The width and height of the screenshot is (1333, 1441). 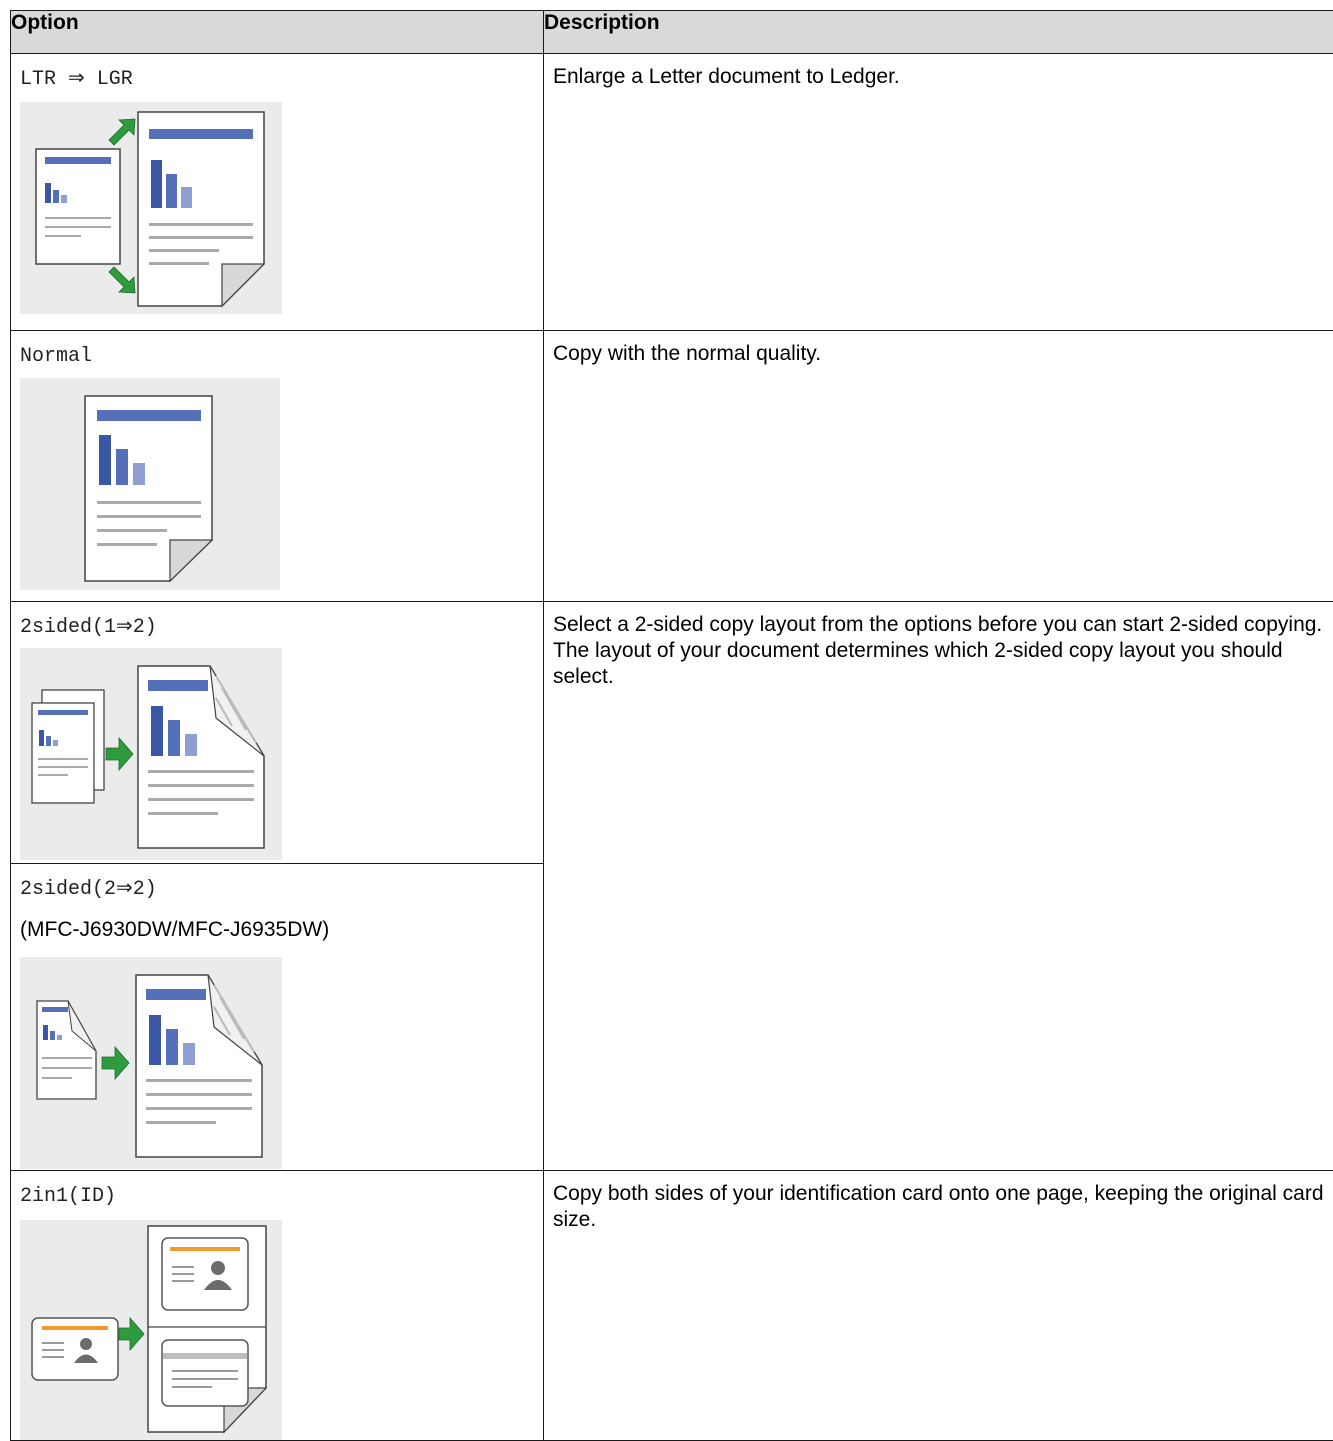 What do you see at coordinates (151, 1330) in the screenshot?
I see `two-in-one-id-illustration` at bounding box center [151, 1330].